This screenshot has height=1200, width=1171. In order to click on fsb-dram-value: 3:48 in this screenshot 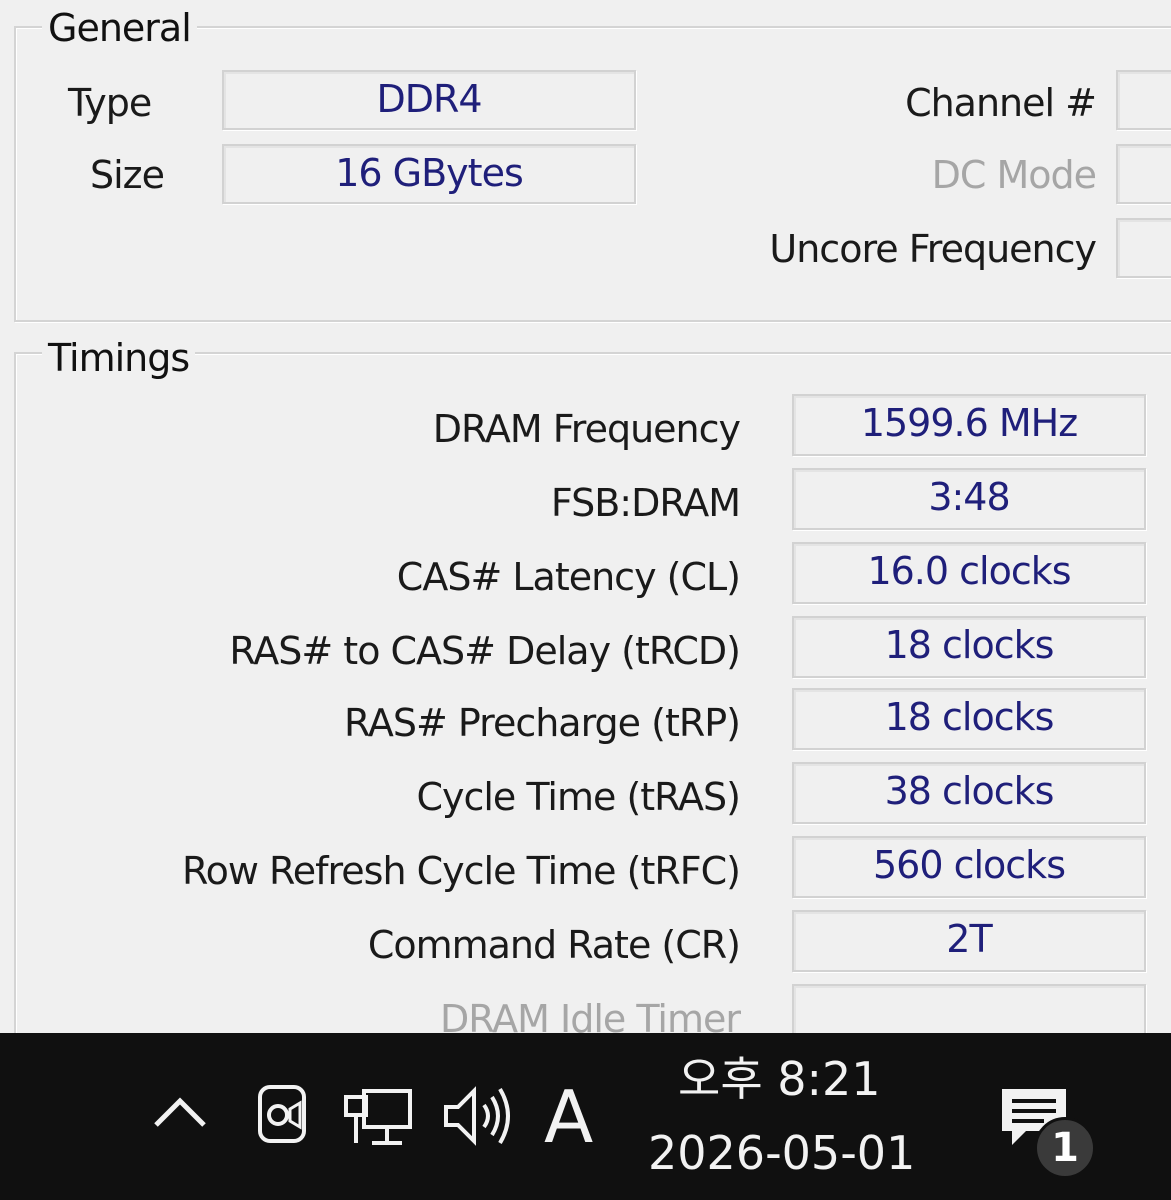, I will do `click(969, 499)`.